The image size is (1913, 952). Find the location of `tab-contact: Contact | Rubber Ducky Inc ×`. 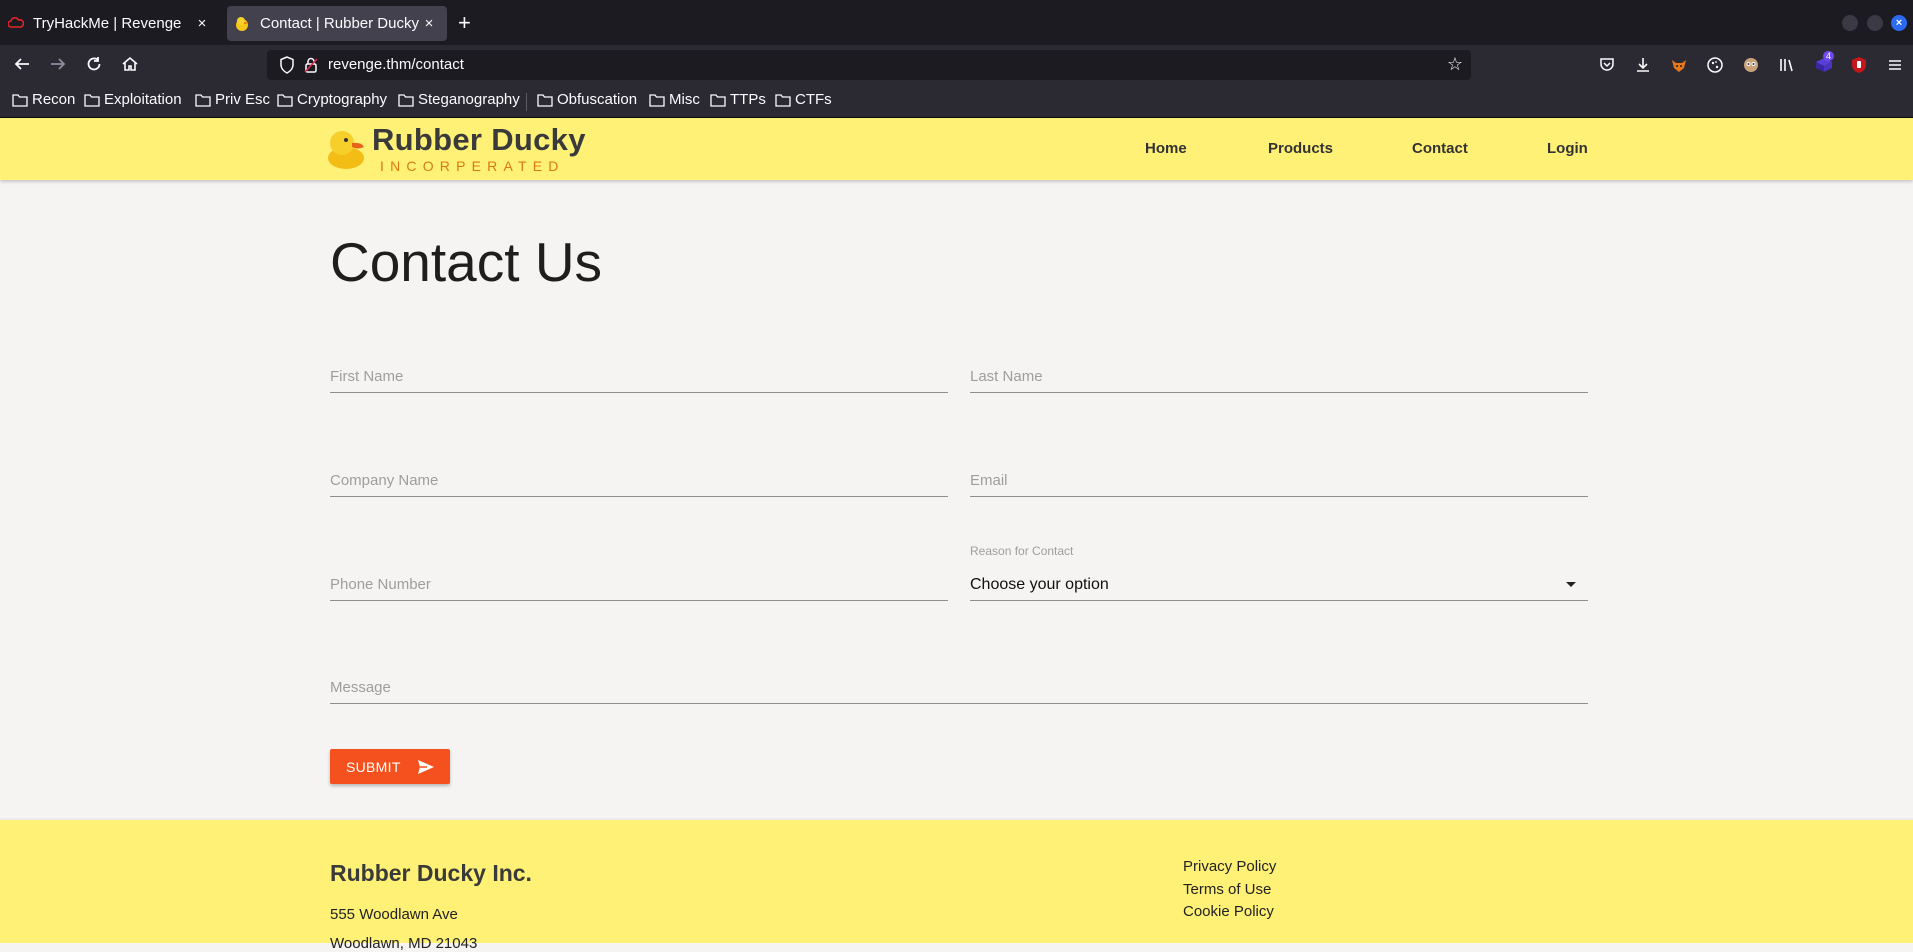

tab-contact: Contact | Rubber Ducky Inc × is located at coordinates (337, 23).